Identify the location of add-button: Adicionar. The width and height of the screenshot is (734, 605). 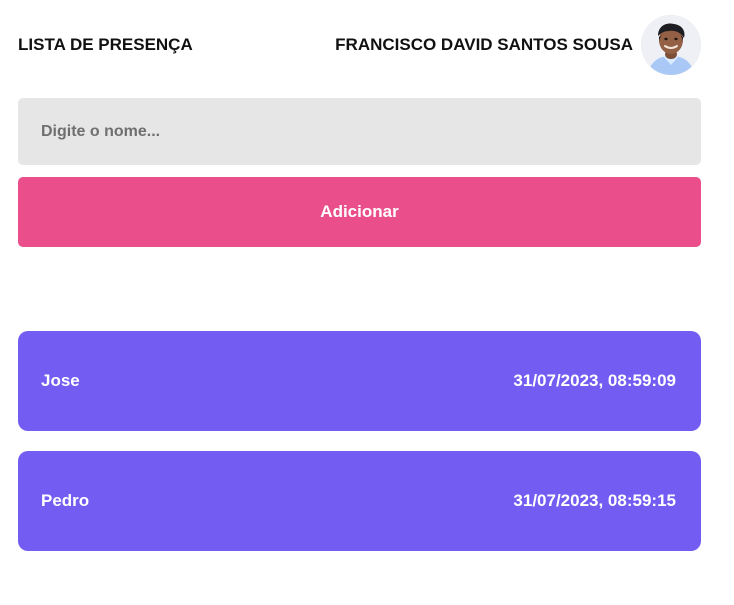
(359, 212).